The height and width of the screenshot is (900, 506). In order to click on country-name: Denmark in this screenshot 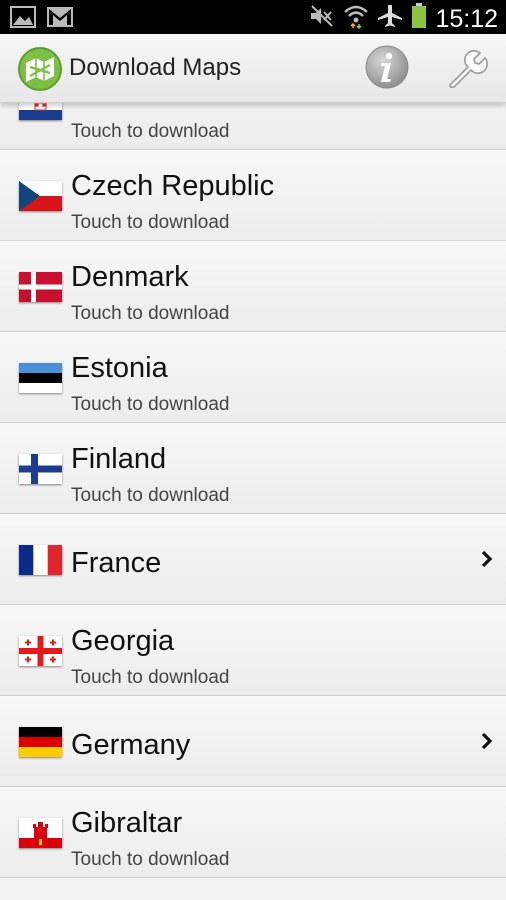, I will do `click(130, 277)`.